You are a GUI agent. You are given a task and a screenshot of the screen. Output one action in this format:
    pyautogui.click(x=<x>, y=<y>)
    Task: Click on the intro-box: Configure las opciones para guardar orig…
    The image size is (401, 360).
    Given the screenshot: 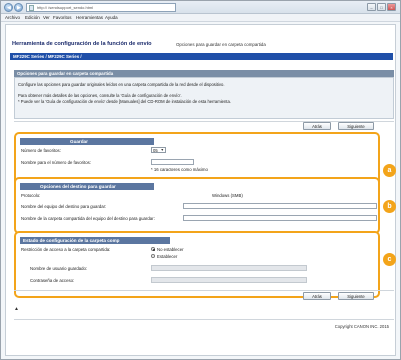 What is the action you would take?
    pyautogui.click(x=204, y=98)
    